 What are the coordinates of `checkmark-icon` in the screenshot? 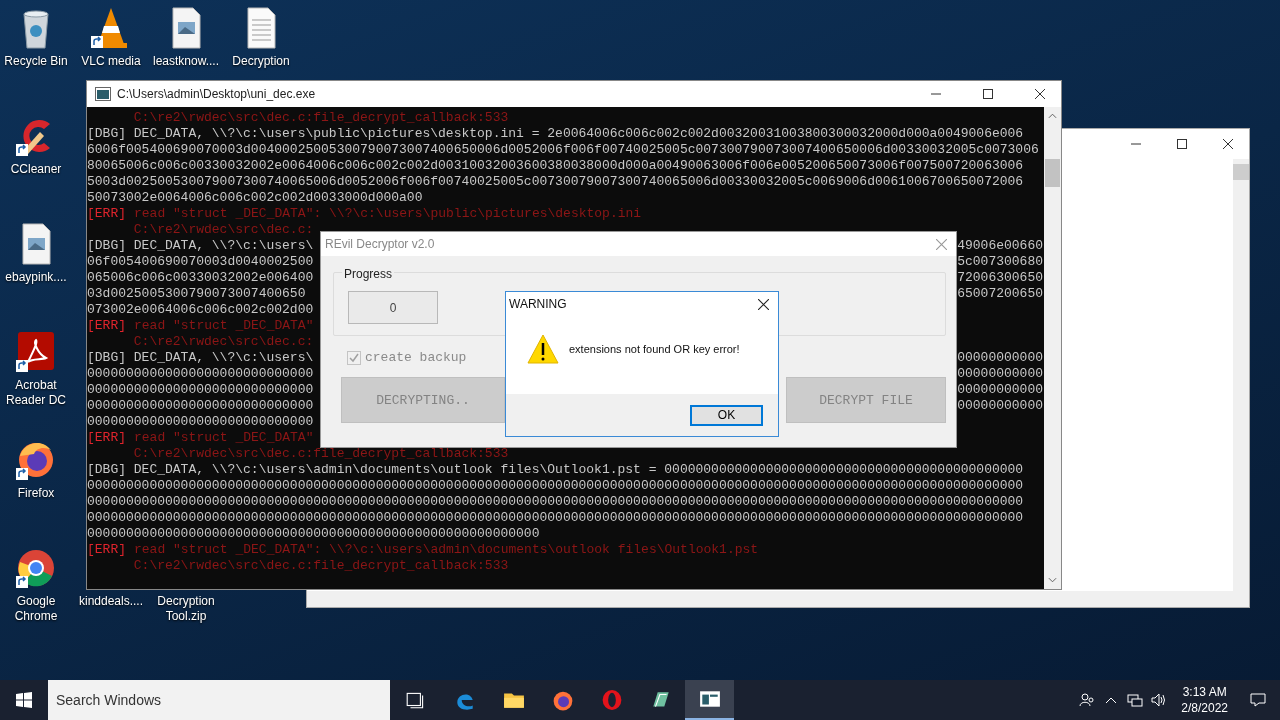 It's located at (354, 357).